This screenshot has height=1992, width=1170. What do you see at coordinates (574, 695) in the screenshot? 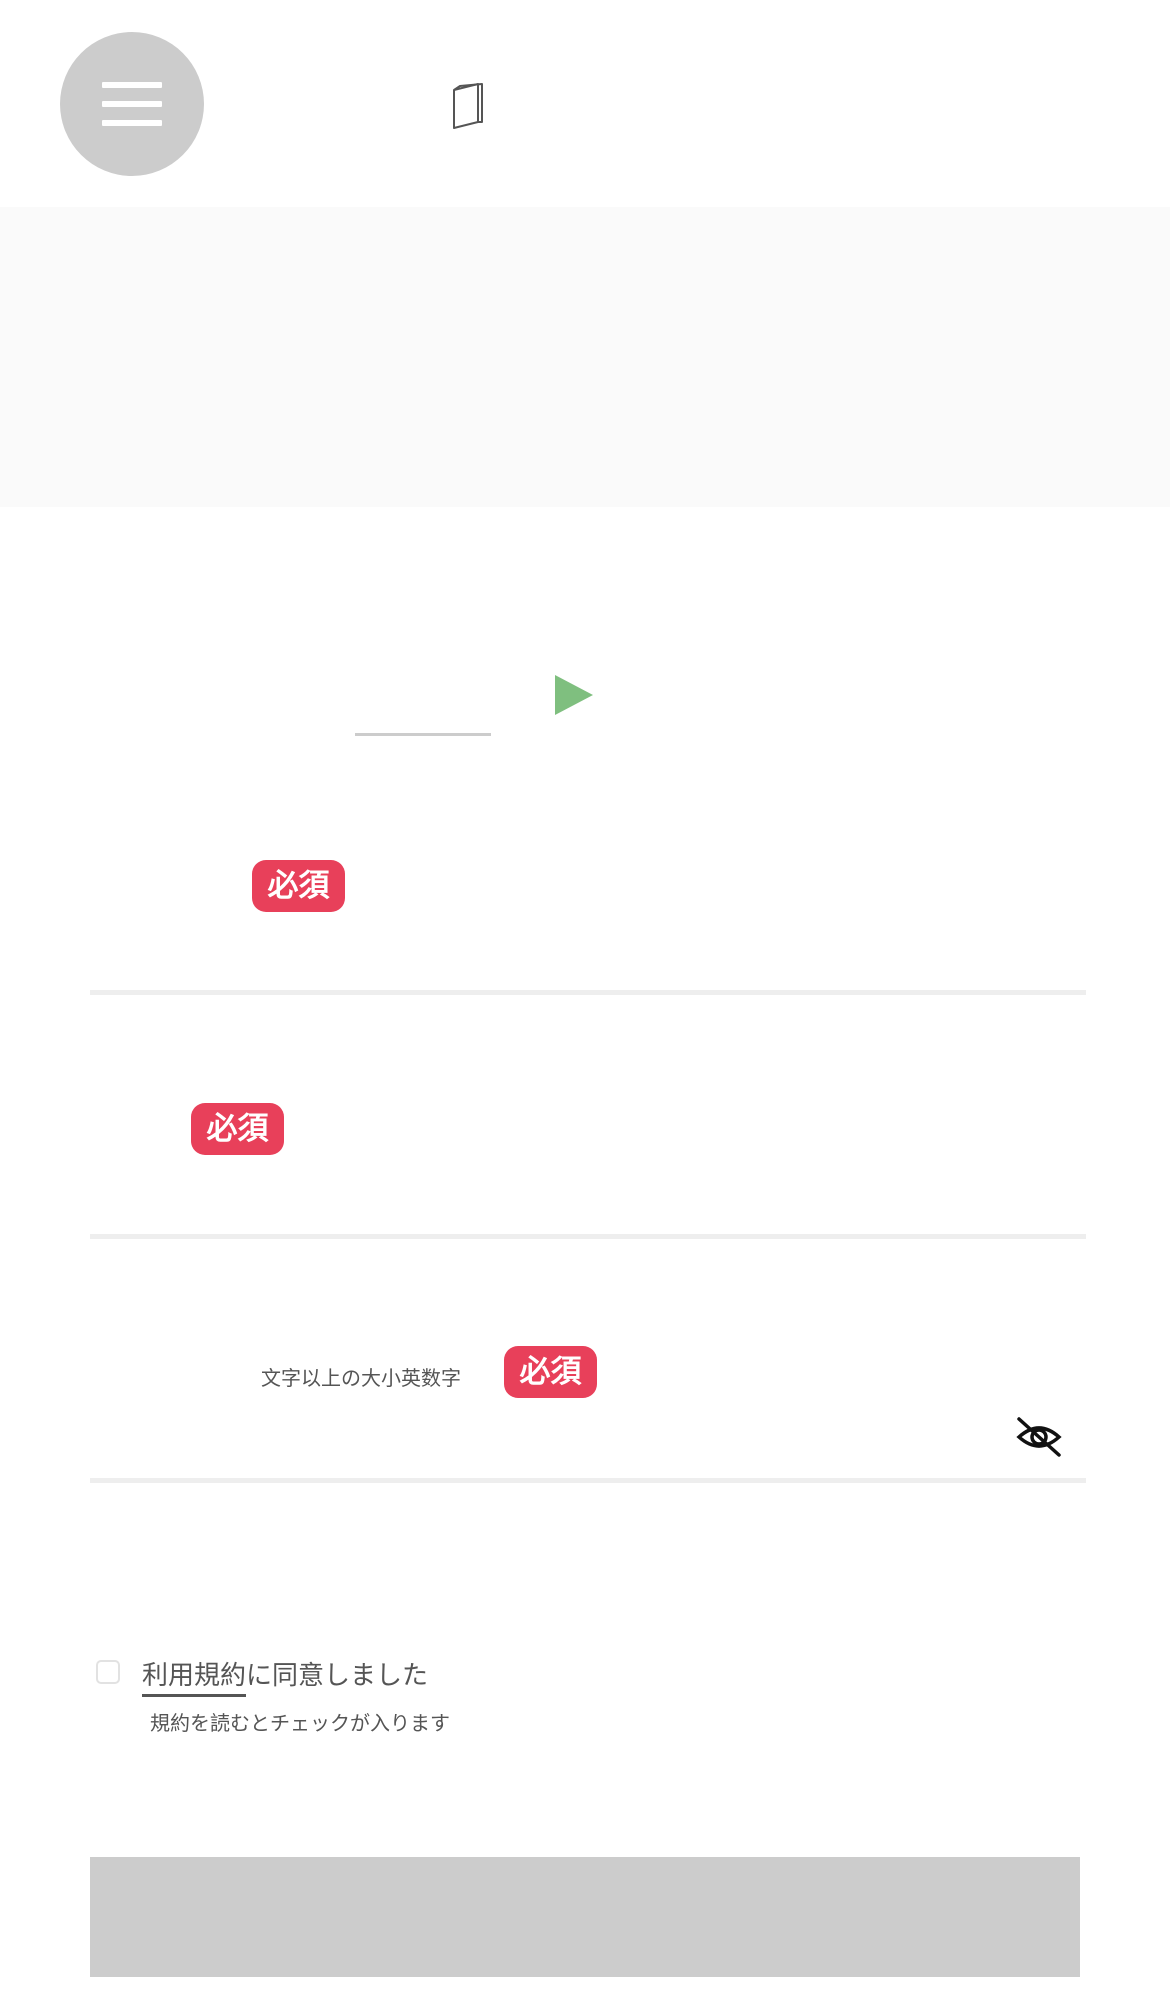
I see `play-icon` at bounding box center [574, 695].